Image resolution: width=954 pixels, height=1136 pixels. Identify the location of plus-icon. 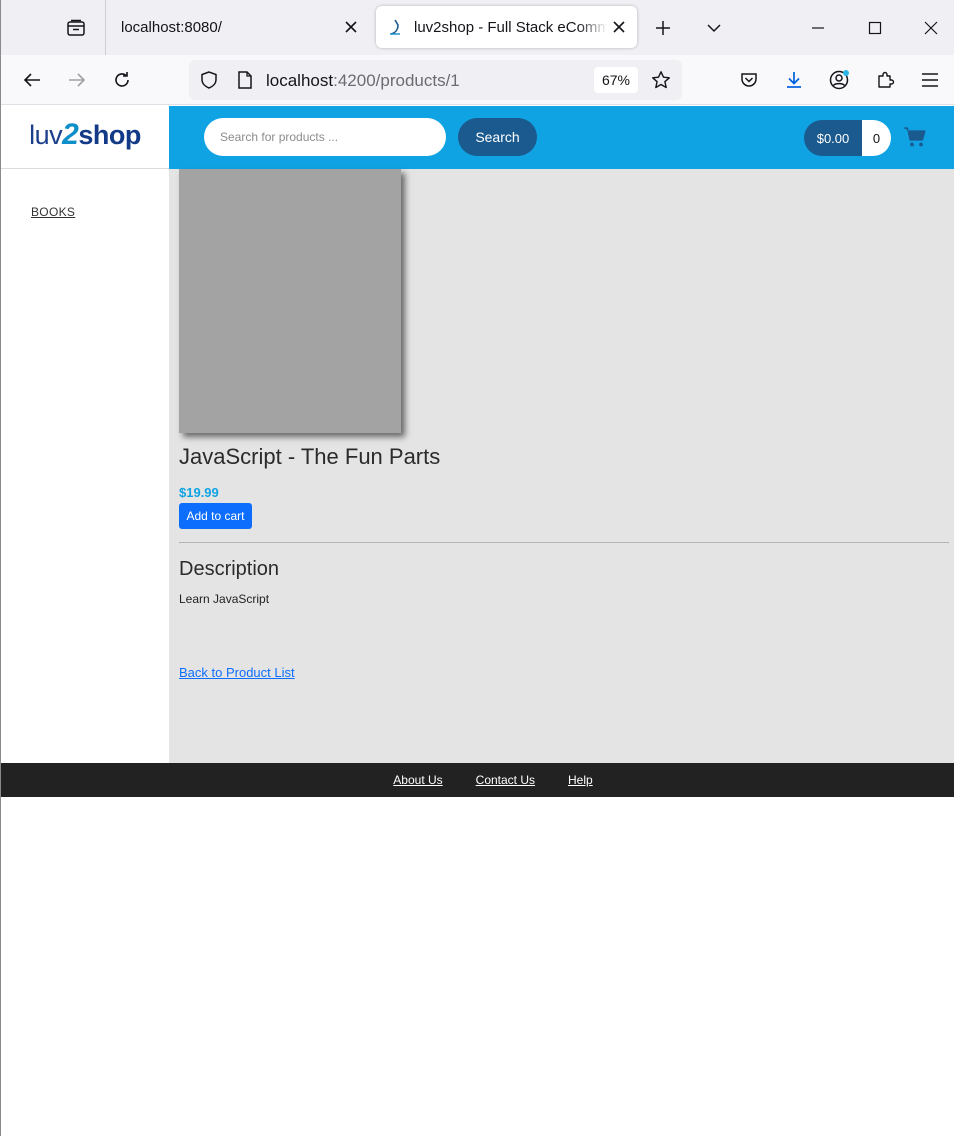
(663, 28).